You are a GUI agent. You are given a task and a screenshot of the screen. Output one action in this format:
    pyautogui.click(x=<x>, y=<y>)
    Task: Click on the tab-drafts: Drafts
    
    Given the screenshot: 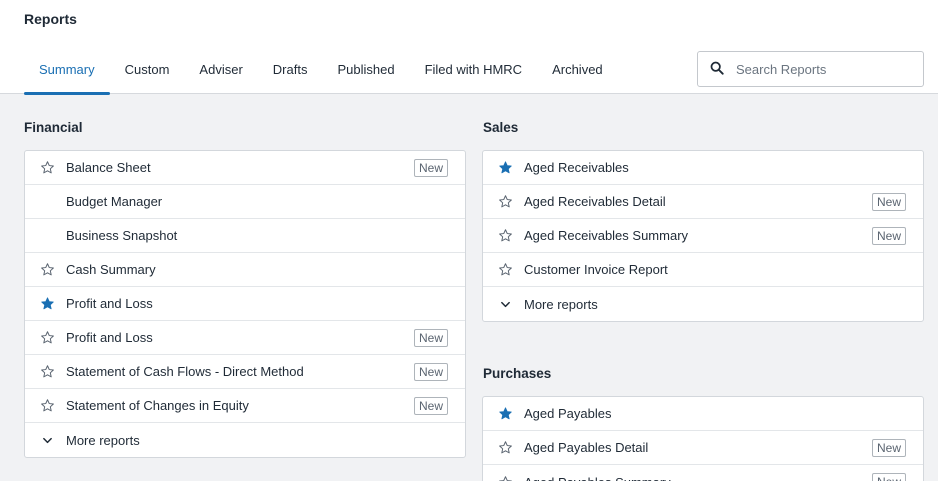 What is the action you would take?
    pyautogui.click(x=290, y=73)
    